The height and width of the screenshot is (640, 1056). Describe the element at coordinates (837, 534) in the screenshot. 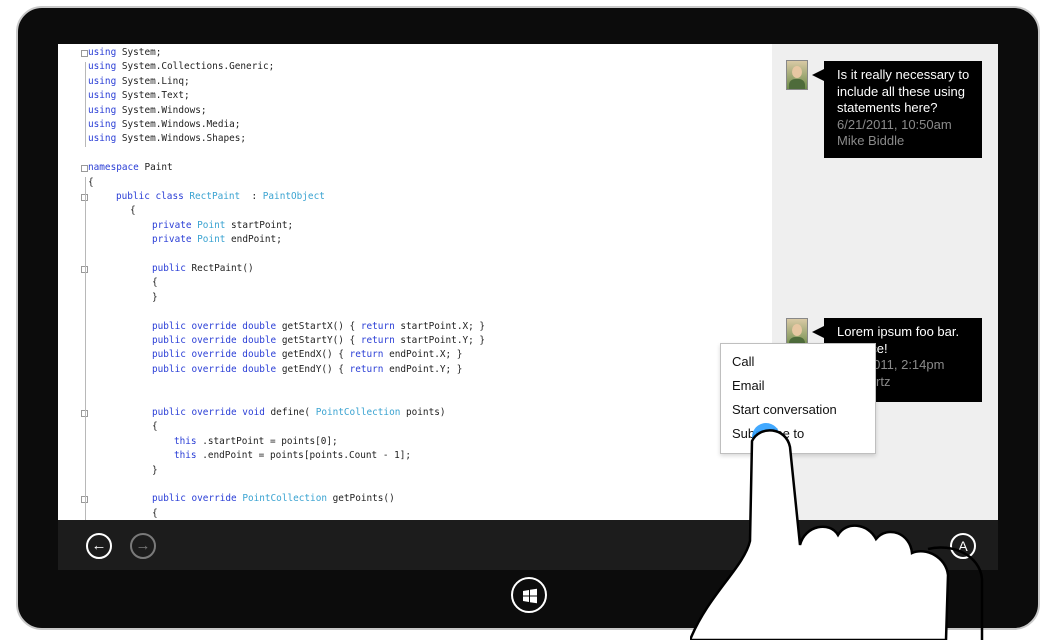

I see `hand-pointer-icon` at that location.